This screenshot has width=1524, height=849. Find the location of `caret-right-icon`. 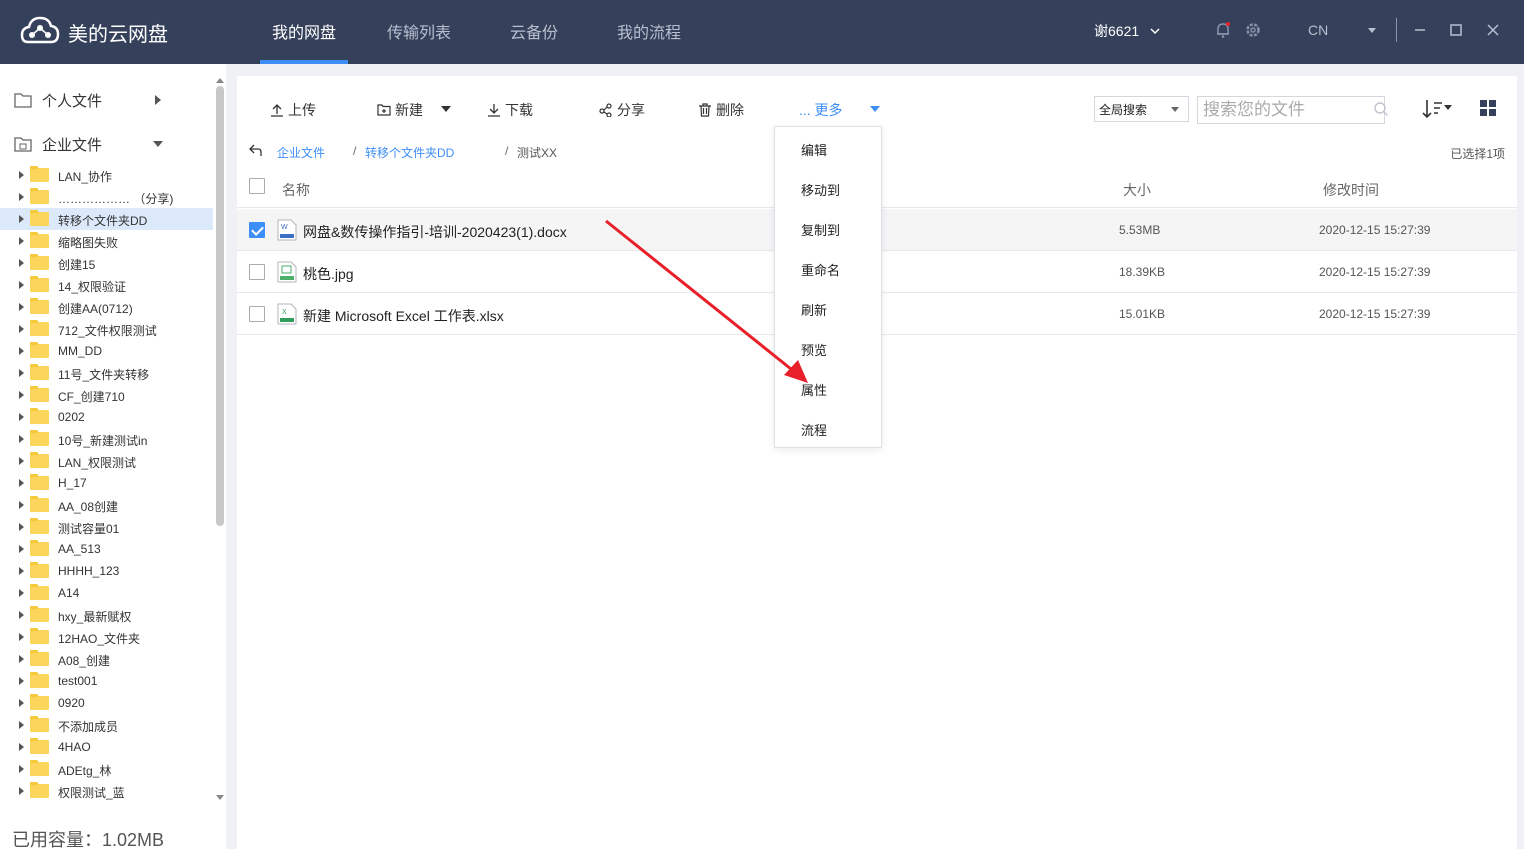

caret-right-icon is located at coordinates (158, 100).